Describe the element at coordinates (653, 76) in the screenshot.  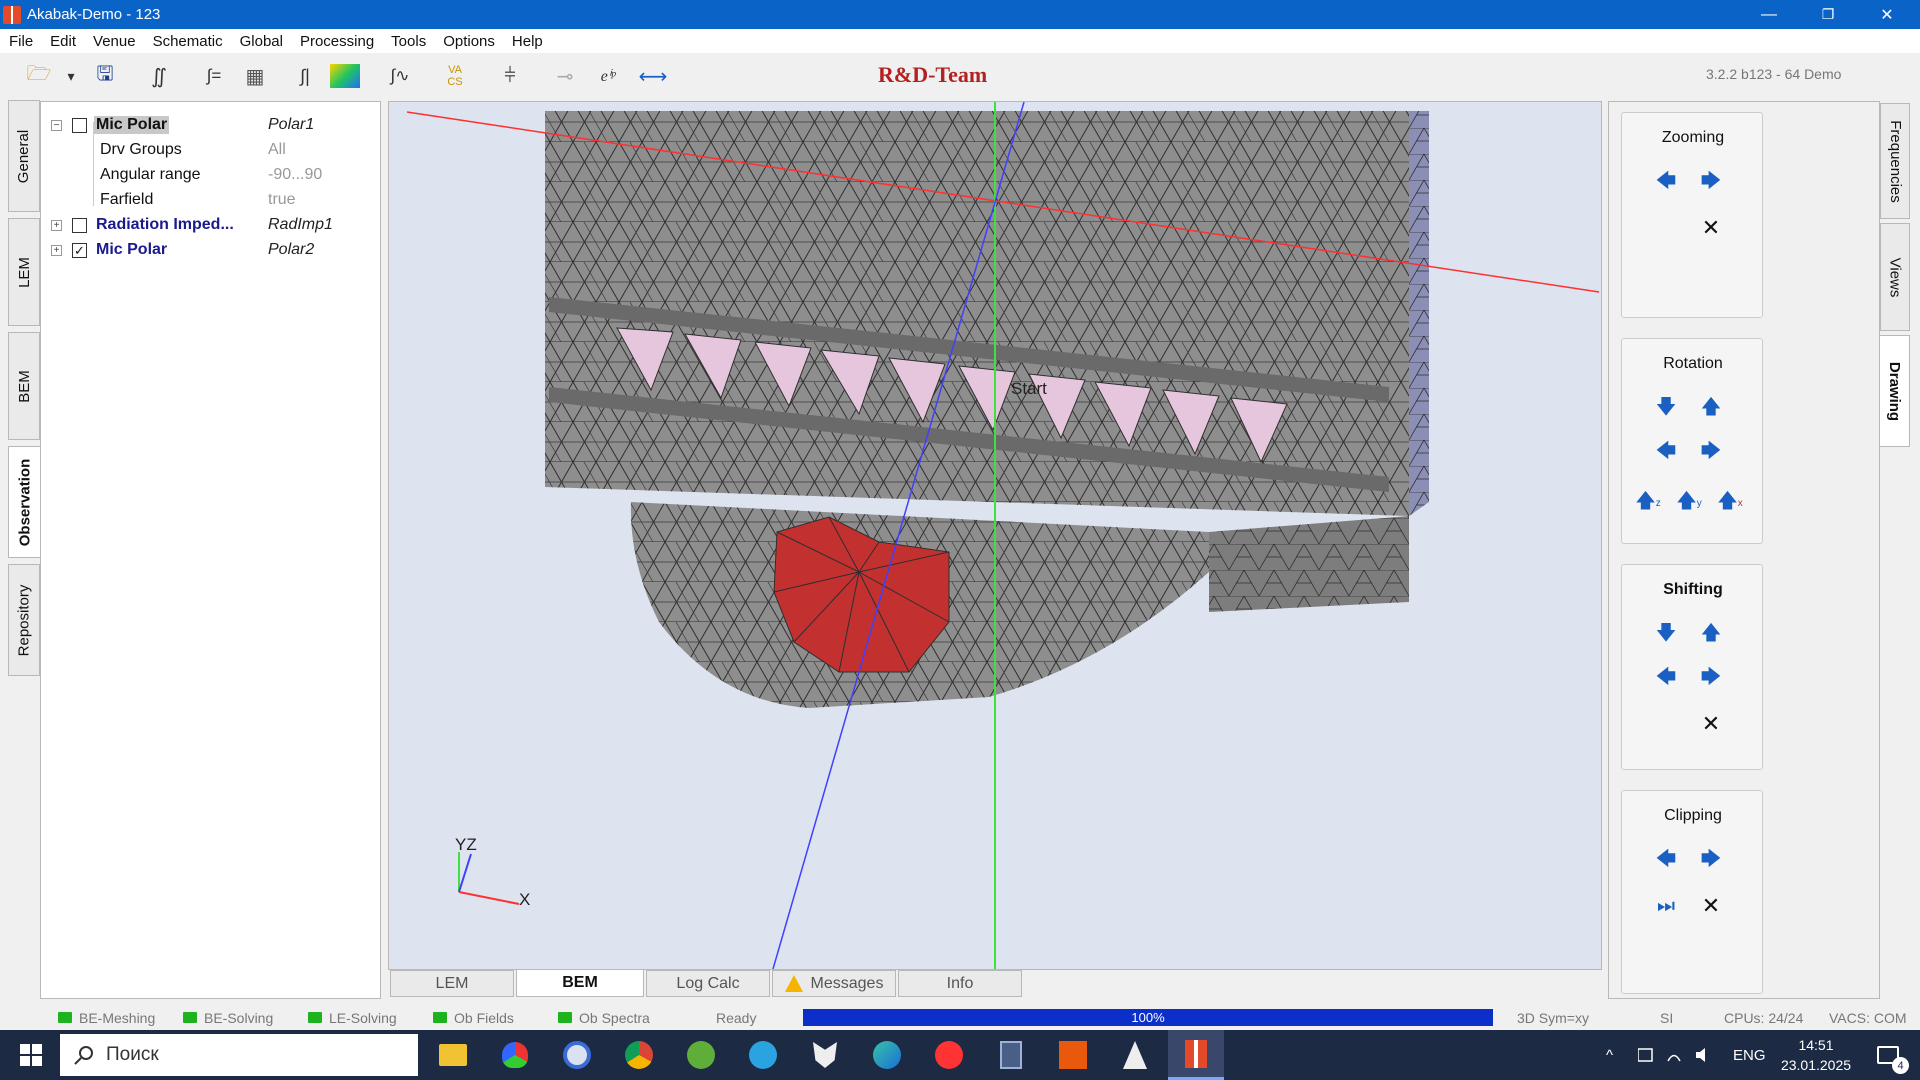
I see `double-arrow-icon: ⟷` at that location.